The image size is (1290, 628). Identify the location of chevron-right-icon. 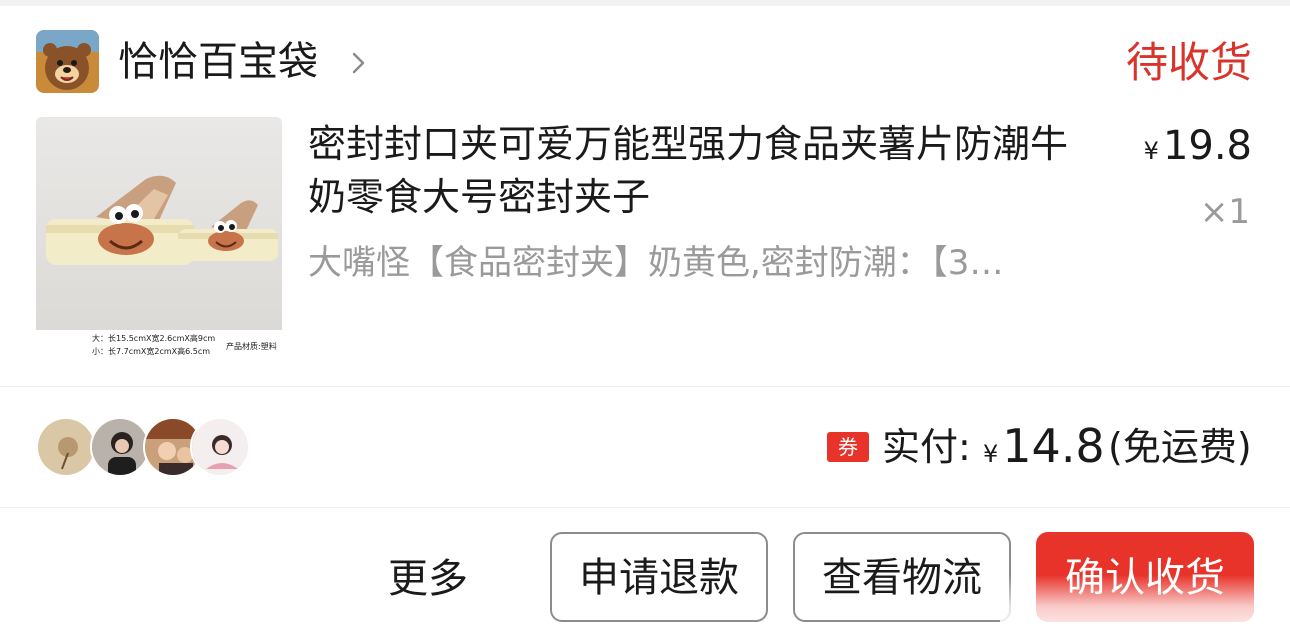
(359, 63).